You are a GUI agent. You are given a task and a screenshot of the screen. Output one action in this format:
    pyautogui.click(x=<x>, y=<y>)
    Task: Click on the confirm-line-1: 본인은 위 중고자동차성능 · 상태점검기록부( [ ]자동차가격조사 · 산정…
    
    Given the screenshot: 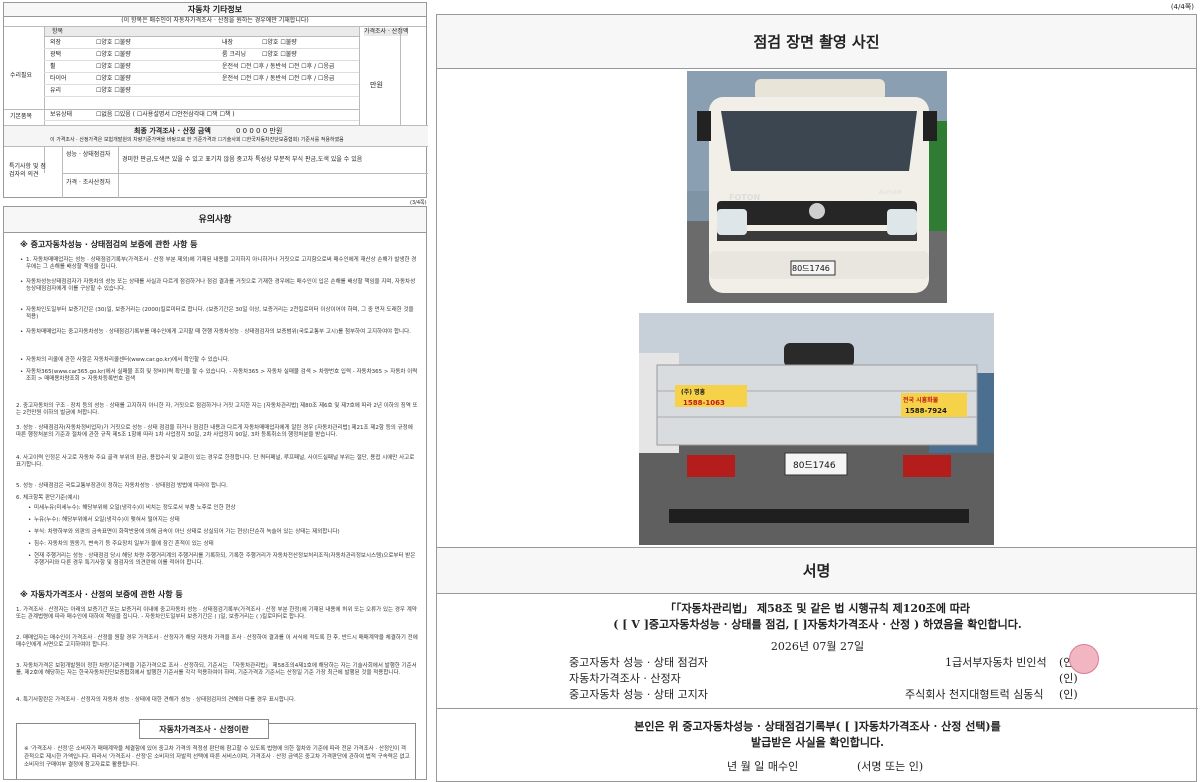 What is the action you would take?
    pyautogui.click(x=817, y=726)
    